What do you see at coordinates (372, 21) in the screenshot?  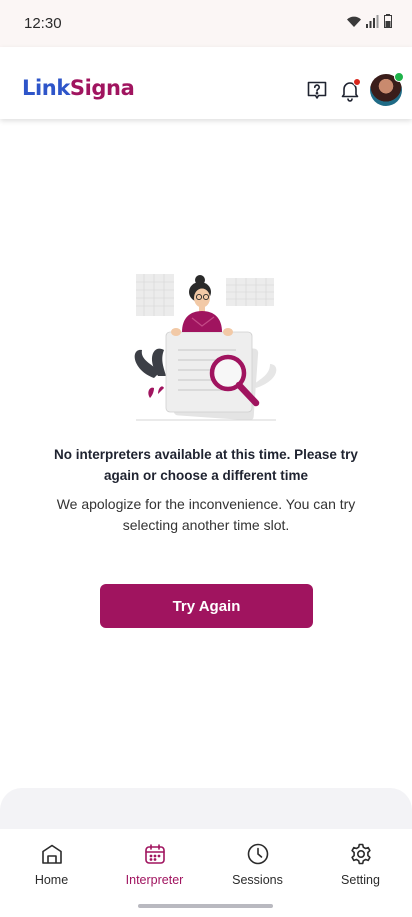 I see `signal-icon` at bounding box center [372, 21].